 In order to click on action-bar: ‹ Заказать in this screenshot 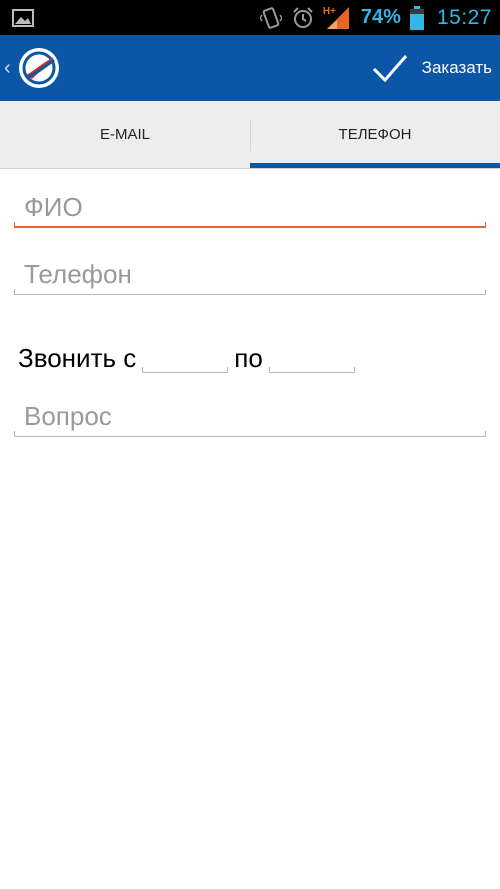, I will do `click(250, 68)`.